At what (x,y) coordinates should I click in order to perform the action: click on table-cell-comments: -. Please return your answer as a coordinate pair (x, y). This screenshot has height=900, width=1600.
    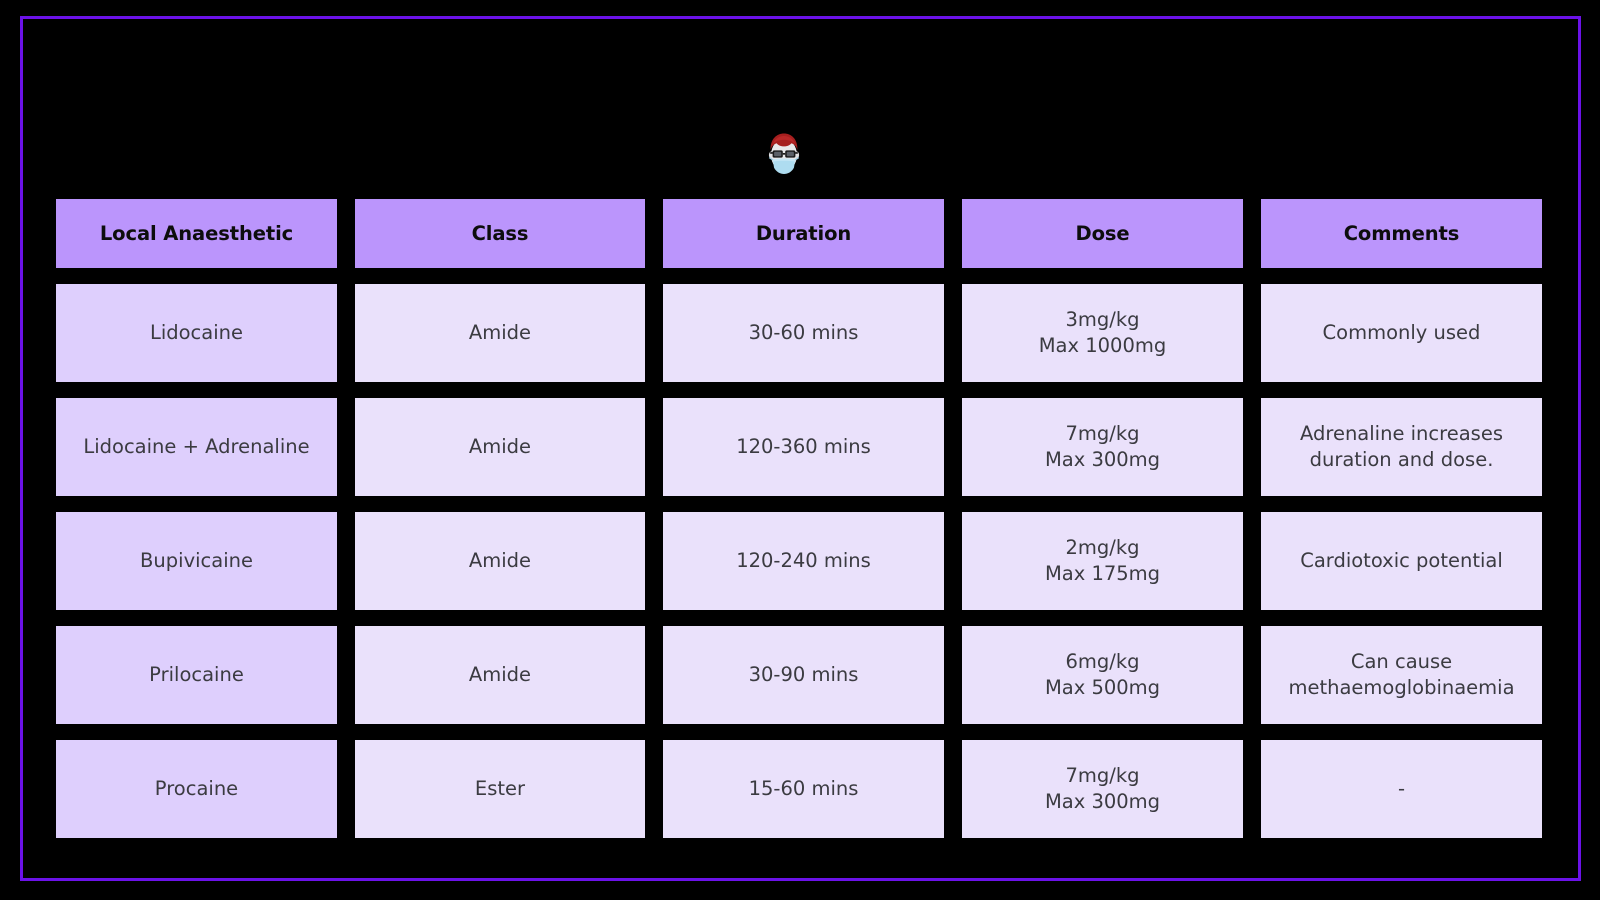
    Looking at the image, I should click on (1401, 789).